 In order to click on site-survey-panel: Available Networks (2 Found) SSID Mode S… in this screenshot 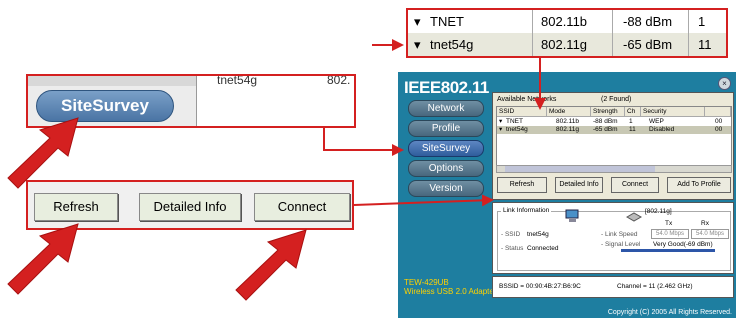, I will do `click(613, 146)`.